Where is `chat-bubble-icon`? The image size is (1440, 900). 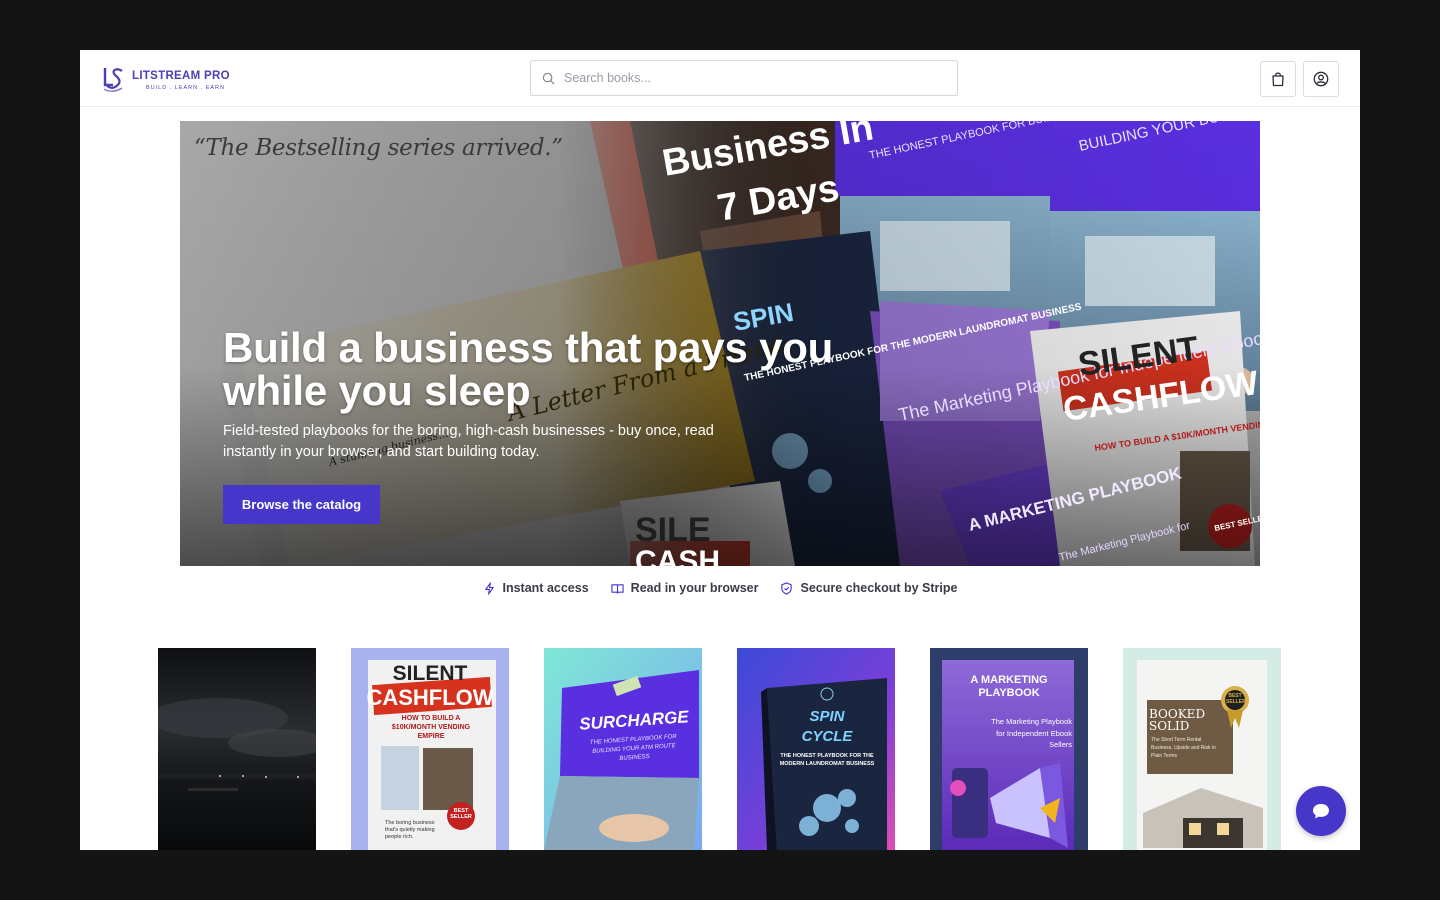
chat-bubble-icon is located at coordinates (1321, 811).